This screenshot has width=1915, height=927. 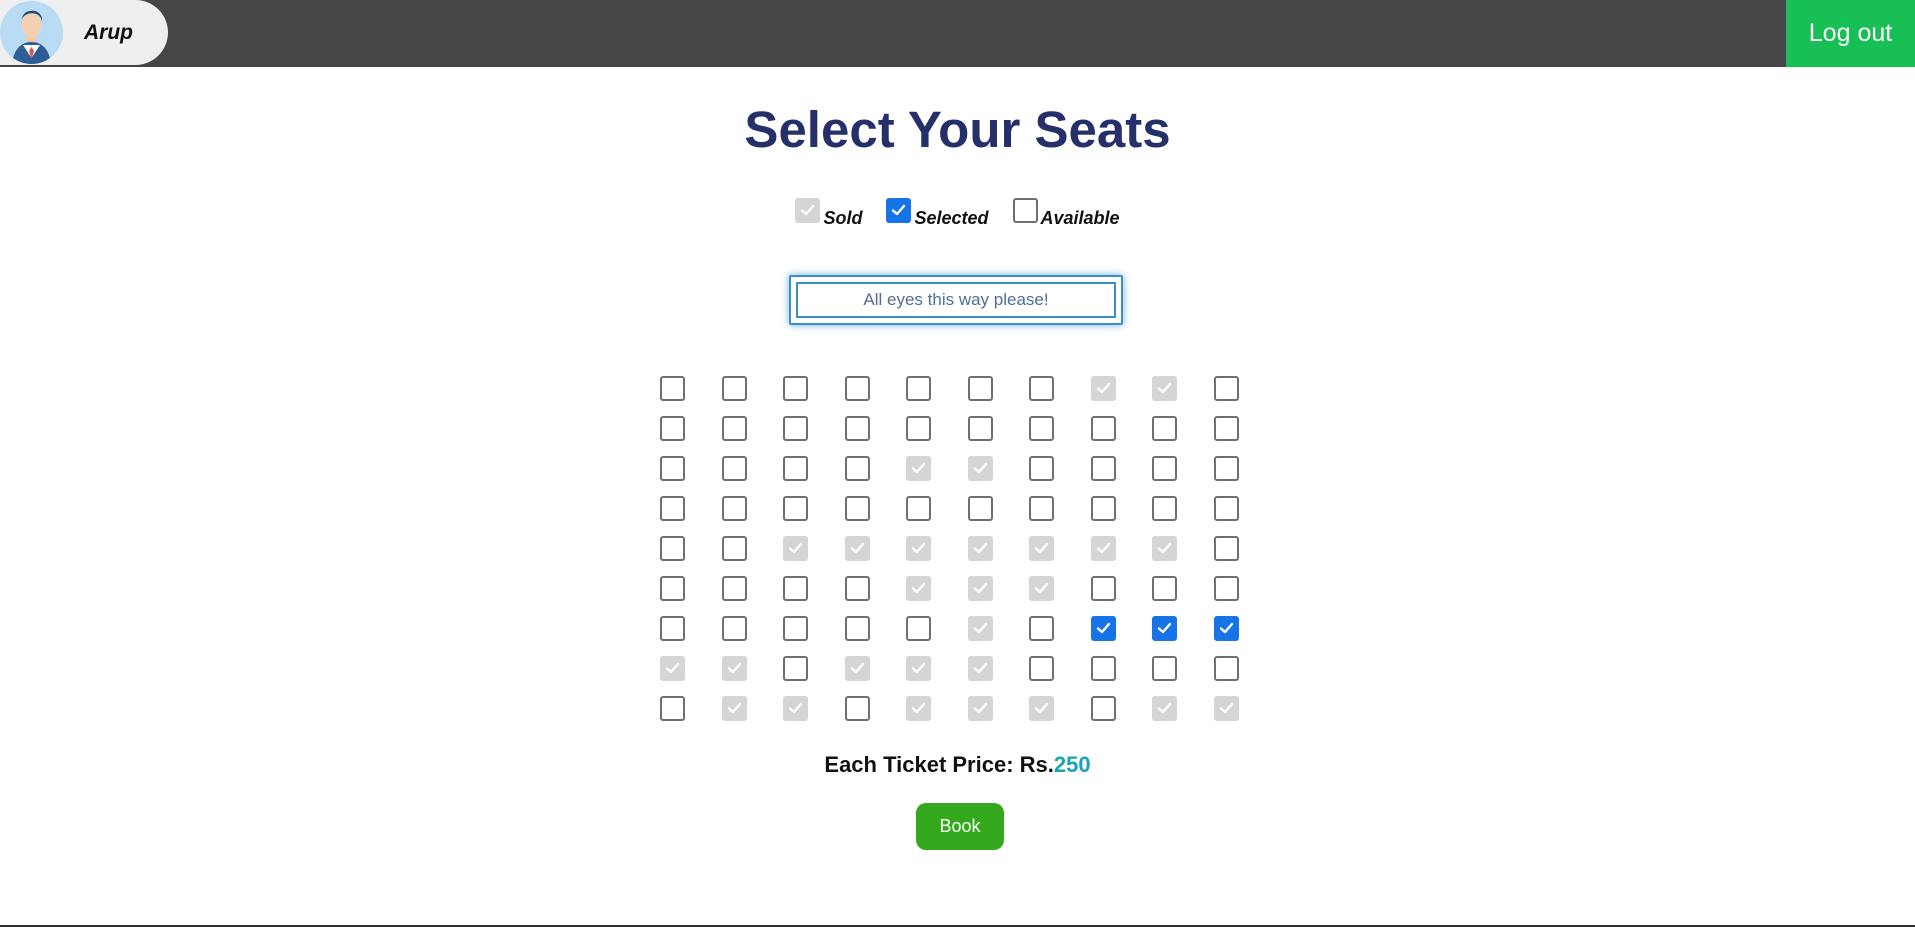 What do you see at coordinates (960, 826) in the screenshot?
I see `book-button: Book` at bounding box center [960, 826].